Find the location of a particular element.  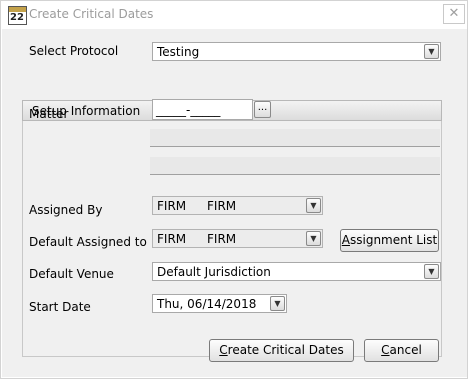

default-assigned-select: FIRM FIRM ▼ is located at coordinates (237, 238).